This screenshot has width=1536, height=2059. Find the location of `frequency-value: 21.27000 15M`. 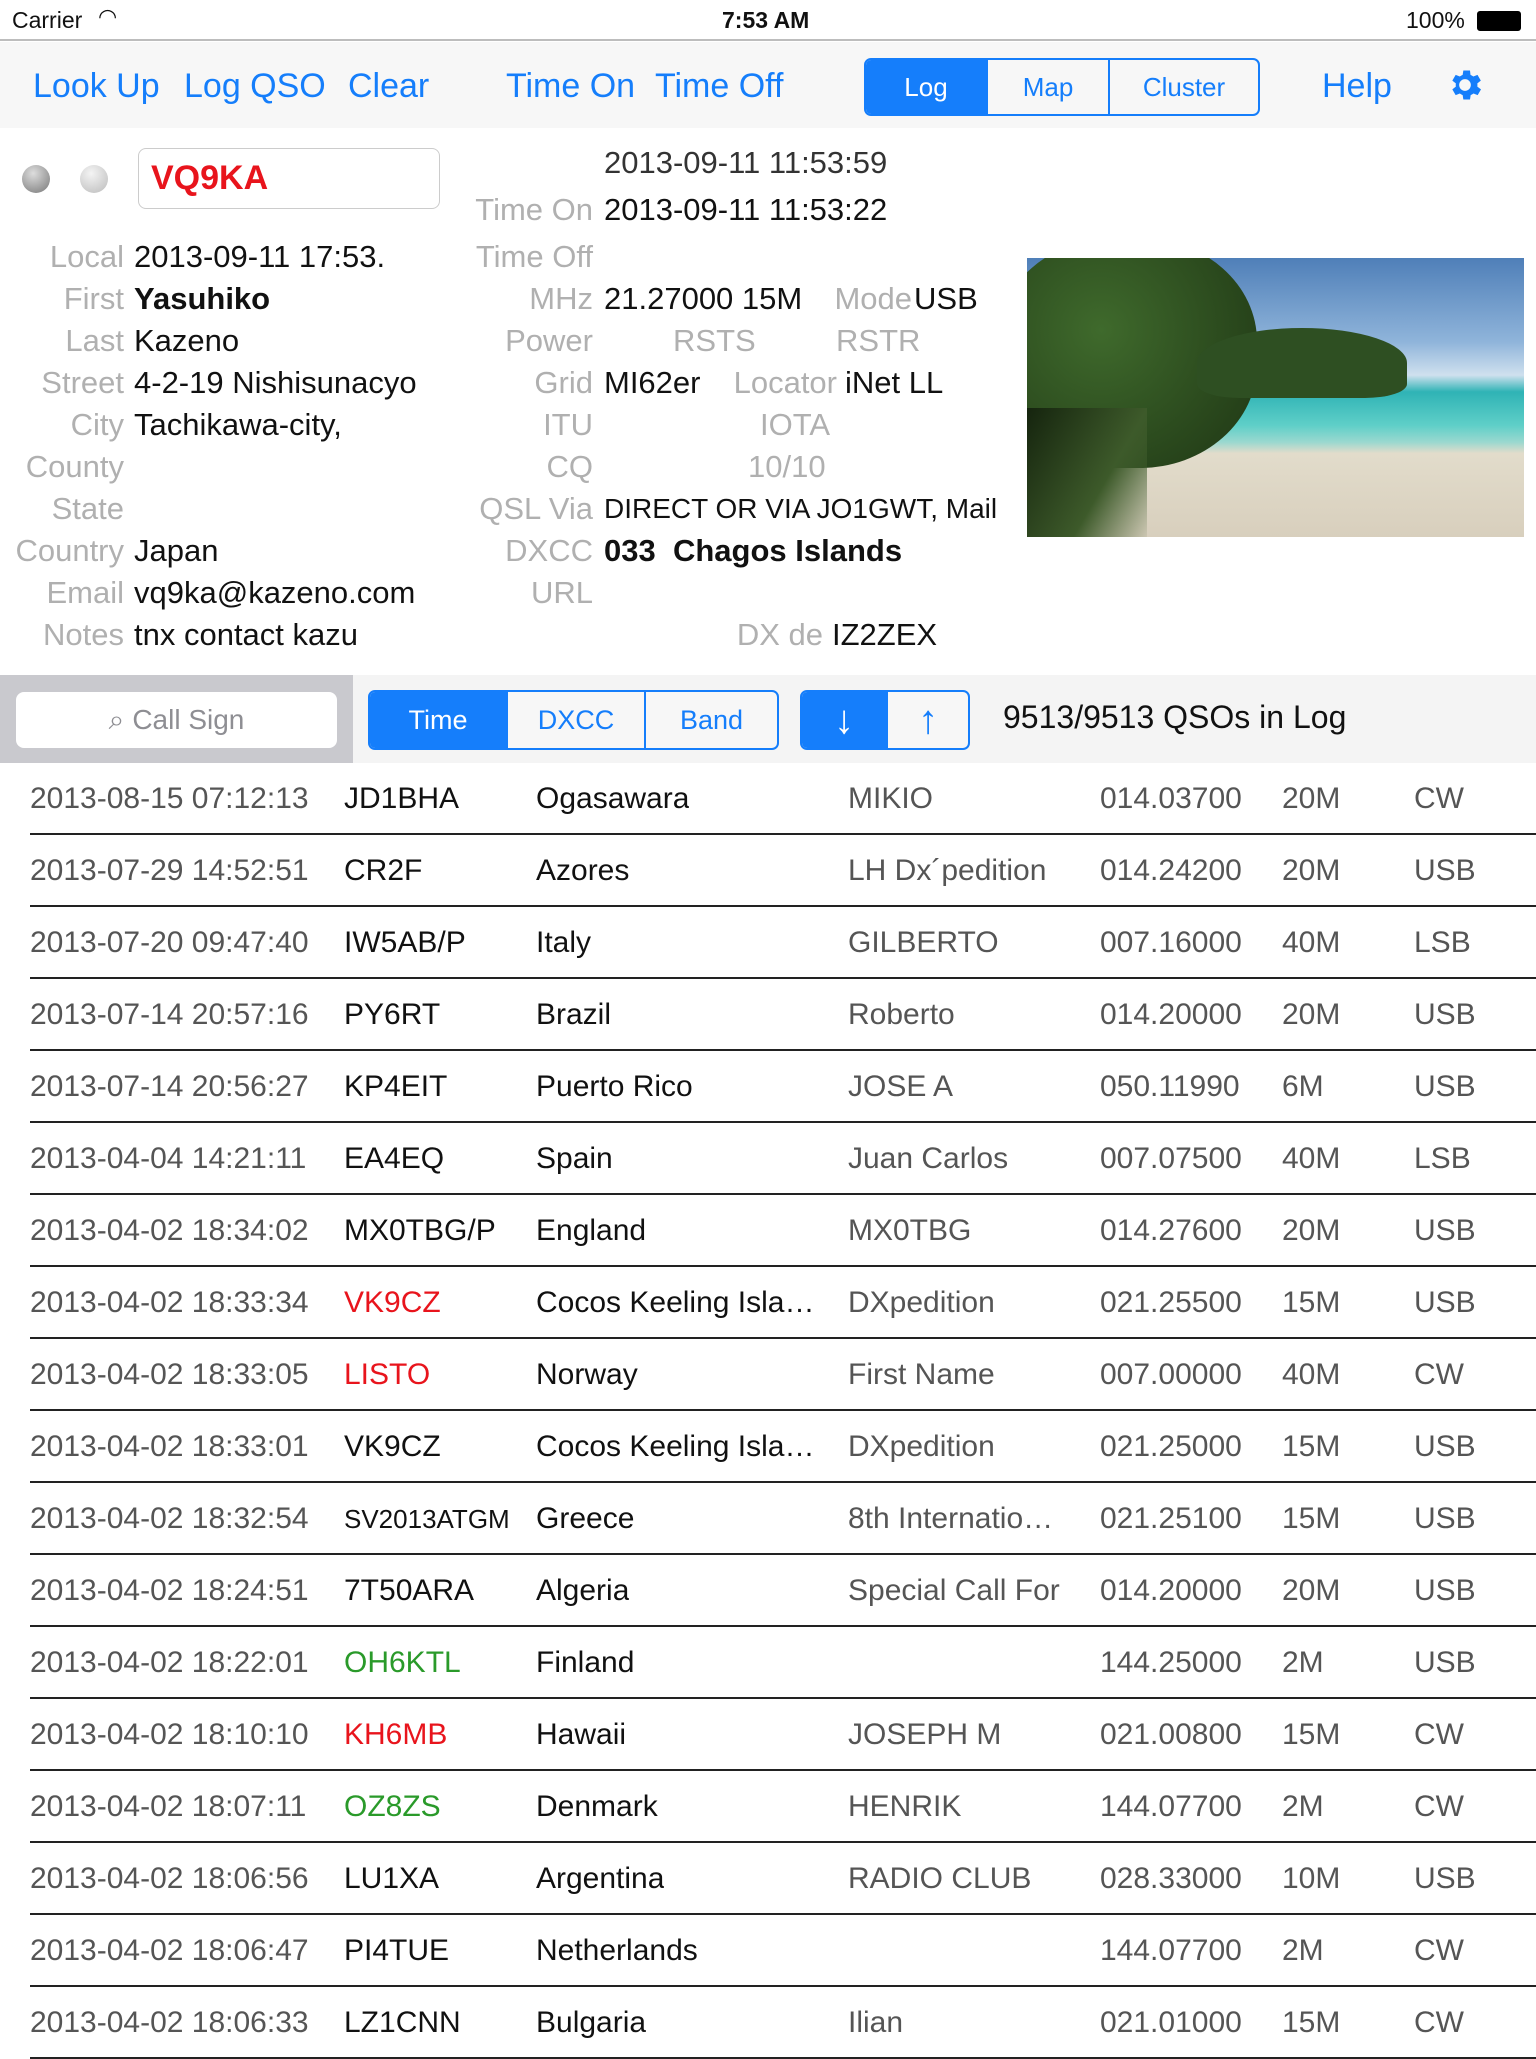

frequency-value: 21.27000 15M is located at coordinates (703, 299).